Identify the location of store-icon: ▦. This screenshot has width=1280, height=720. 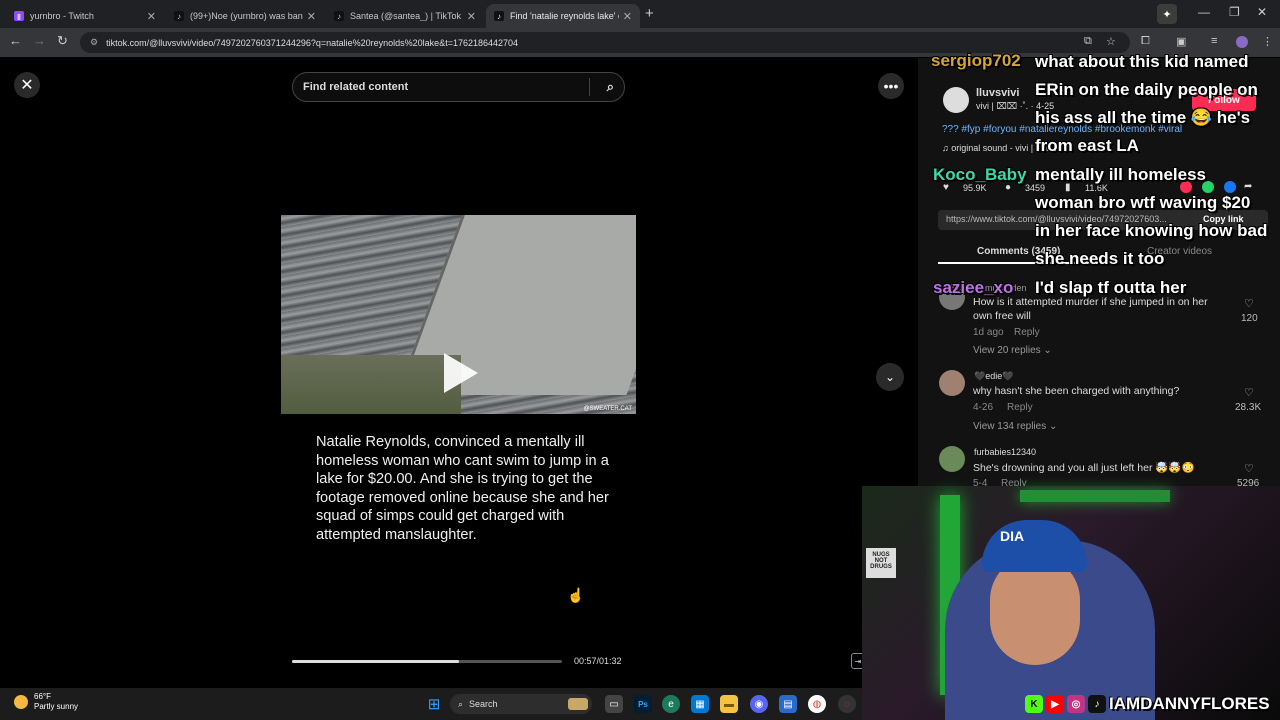
(700, 704).